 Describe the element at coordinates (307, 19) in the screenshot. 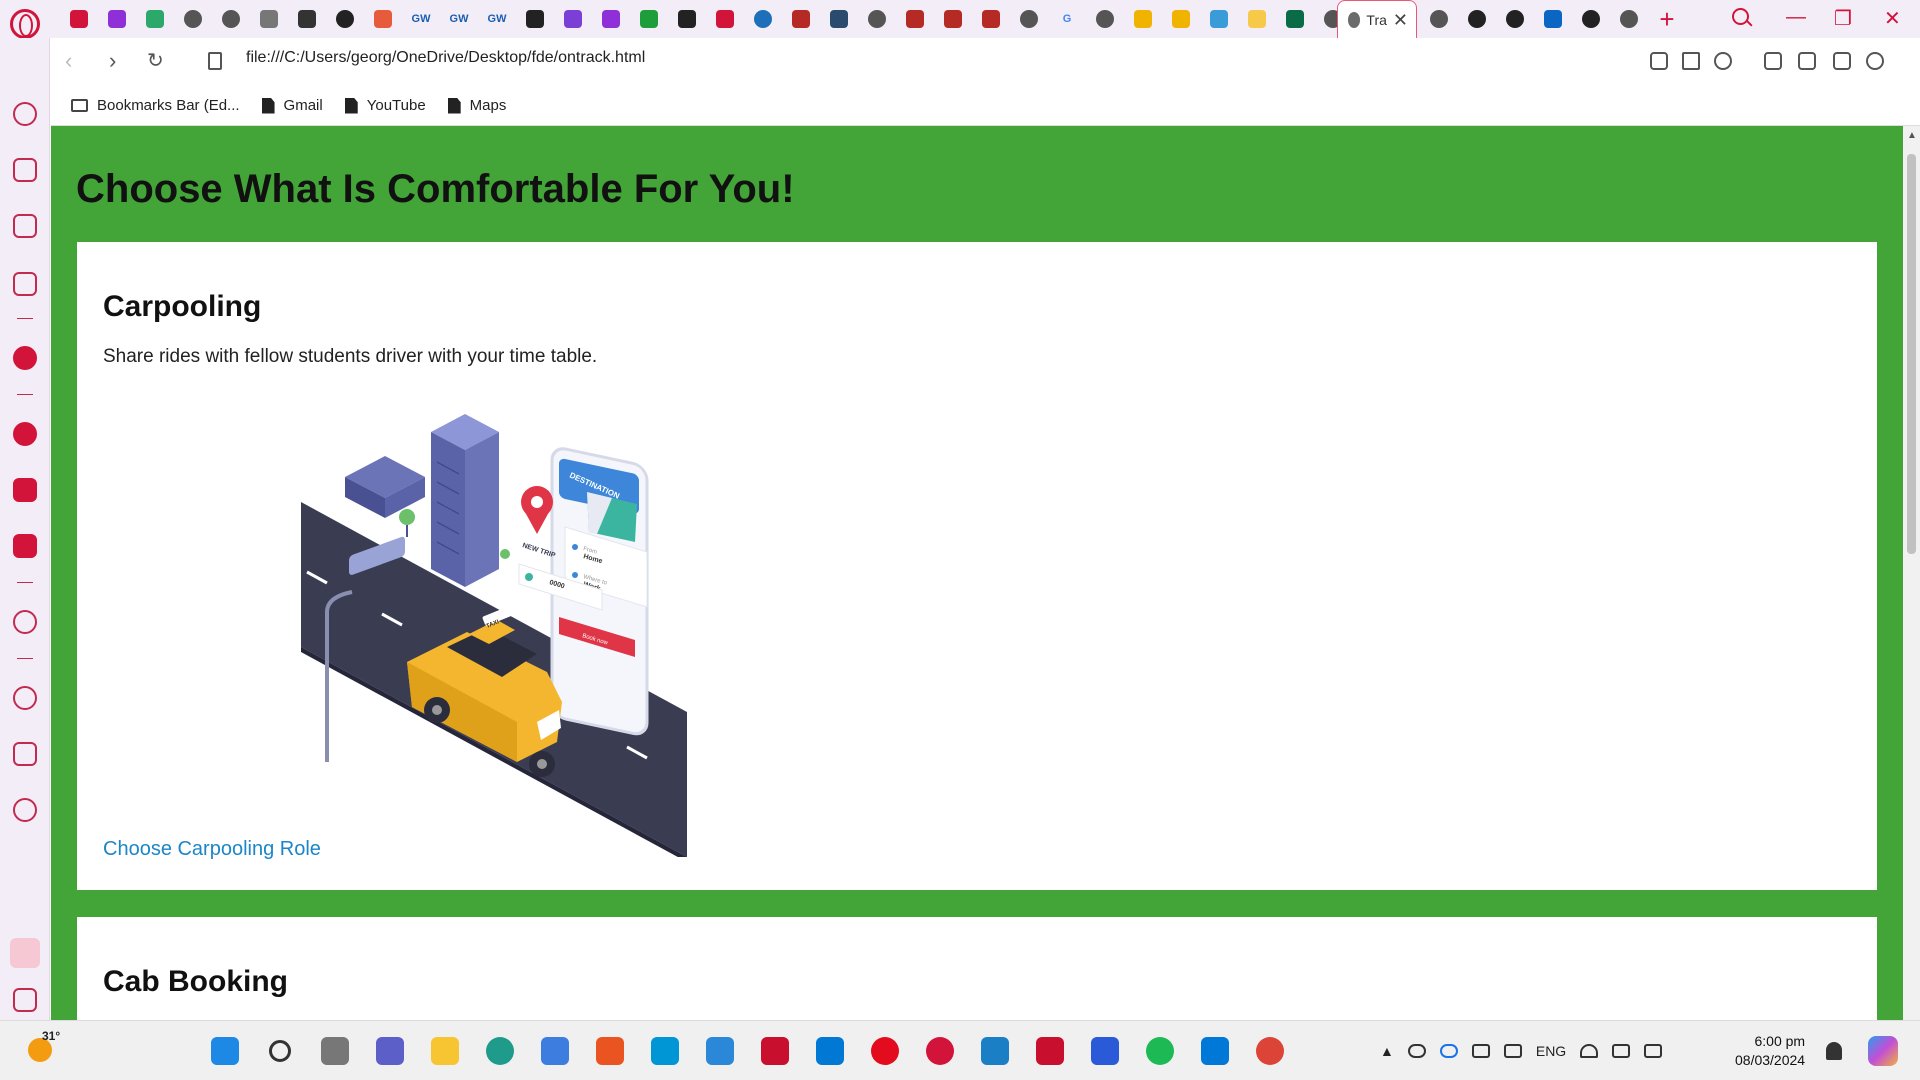

I see `tab-mickey` at that location.